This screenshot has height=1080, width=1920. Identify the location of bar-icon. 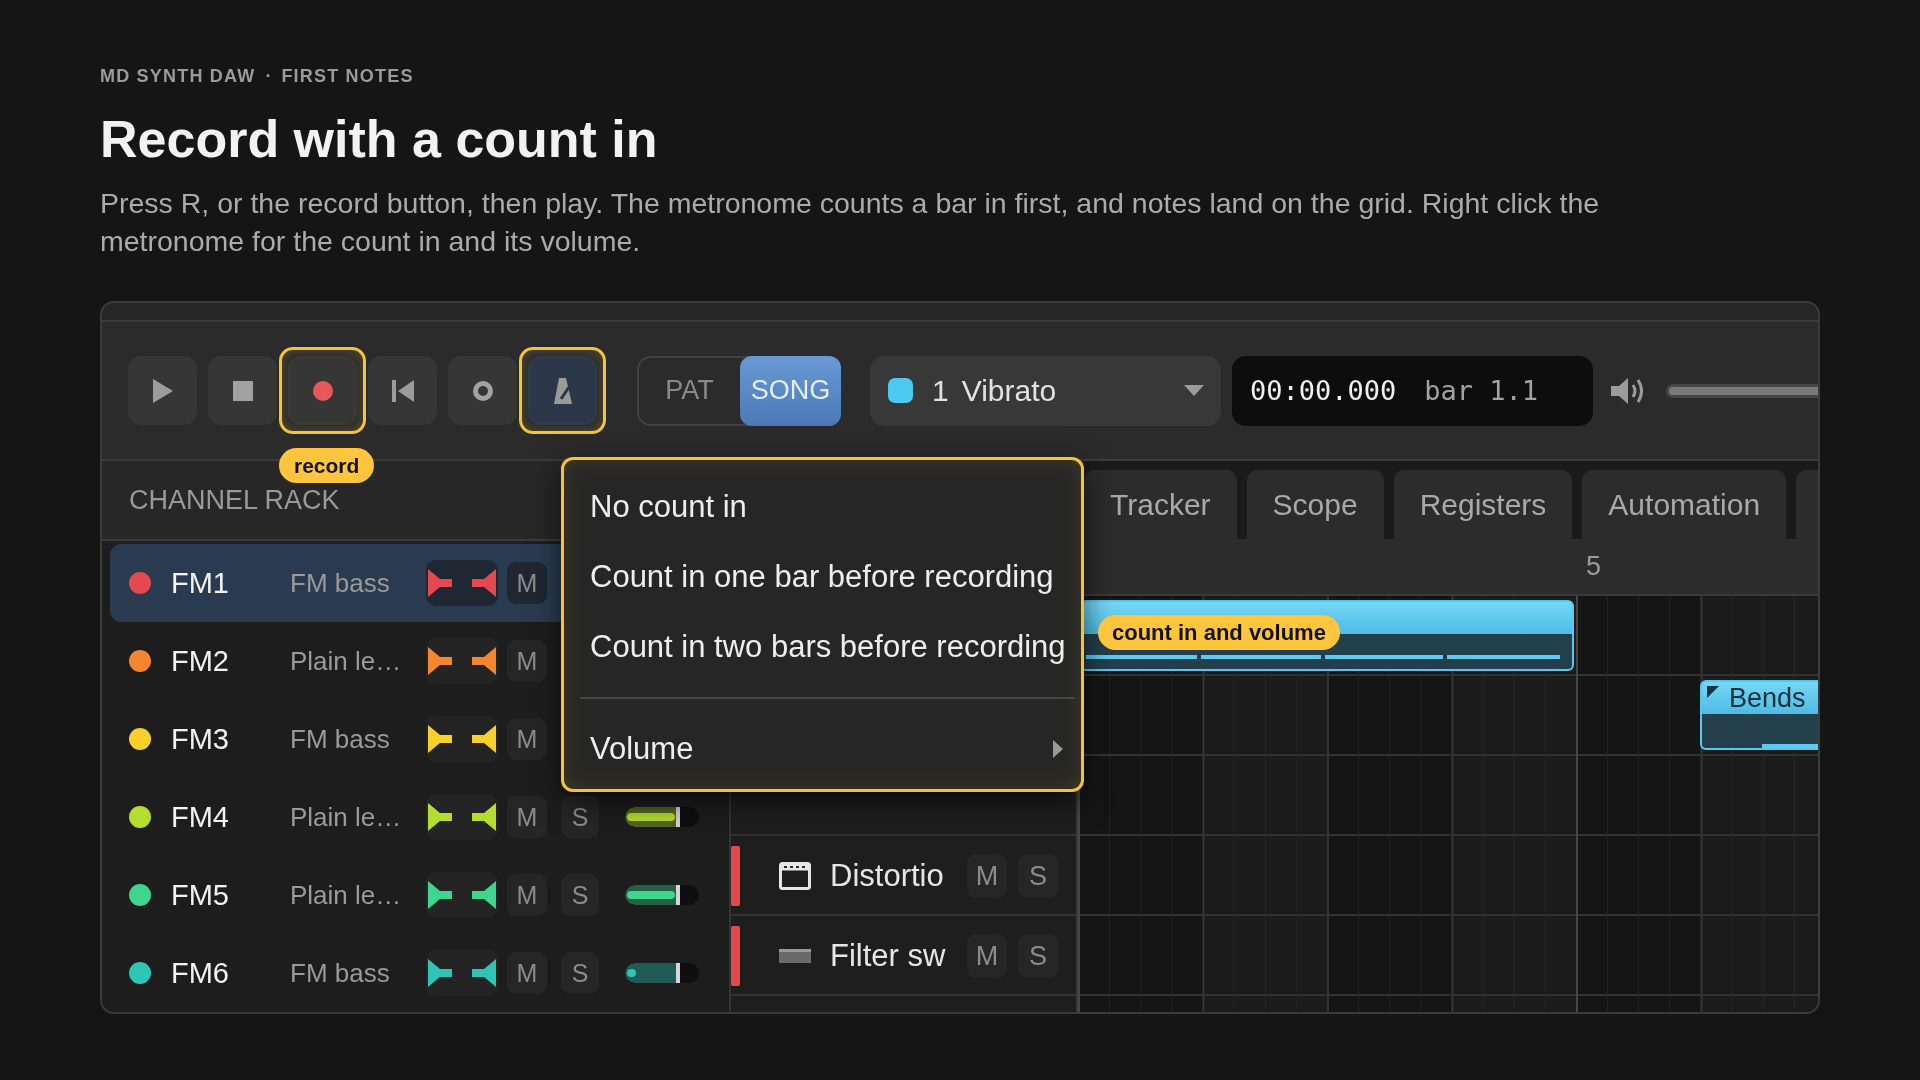
(795, 956).